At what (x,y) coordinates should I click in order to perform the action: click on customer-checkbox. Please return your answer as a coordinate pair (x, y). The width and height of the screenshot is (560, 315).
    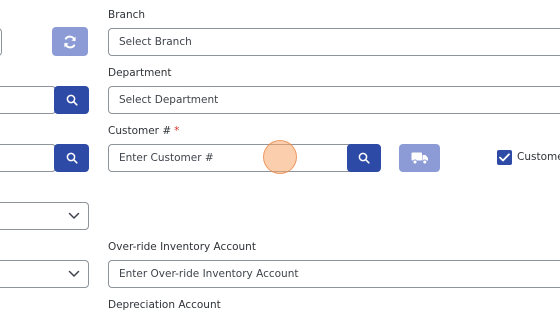
    Looking at the image, I should click on (504, 157).